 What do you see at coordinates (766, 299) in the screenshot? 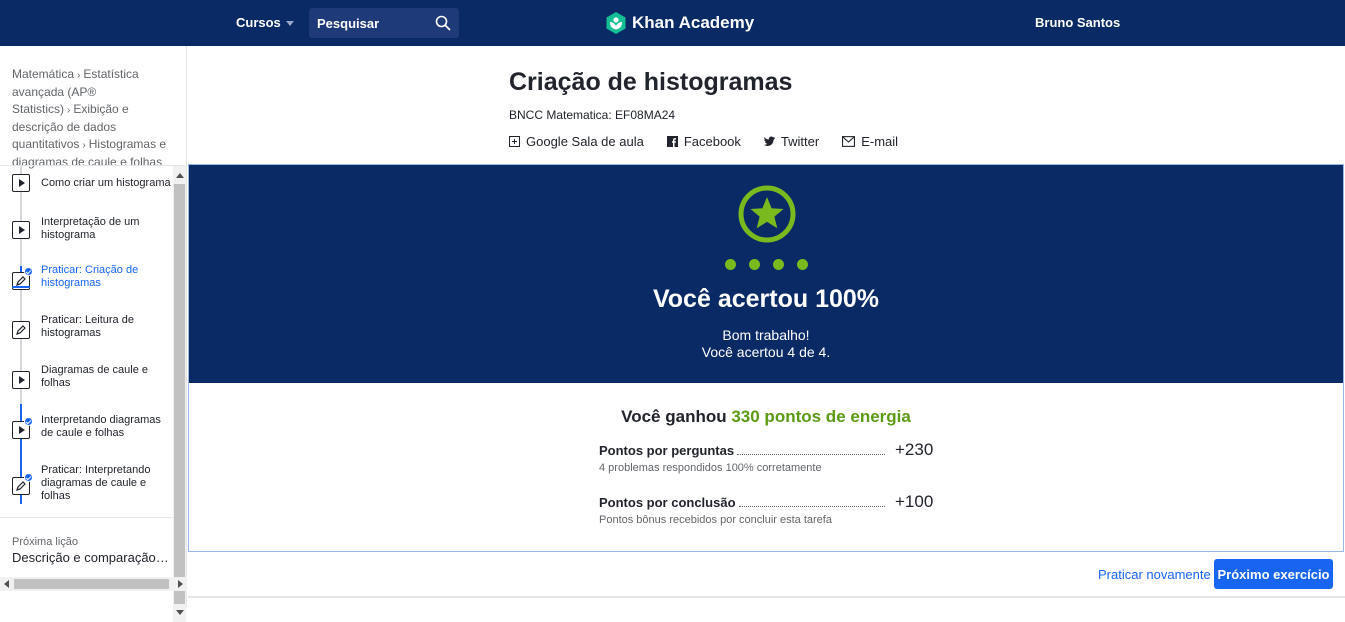
I see `score-title: Você acertou 100%` at bounding box center [766, 299].